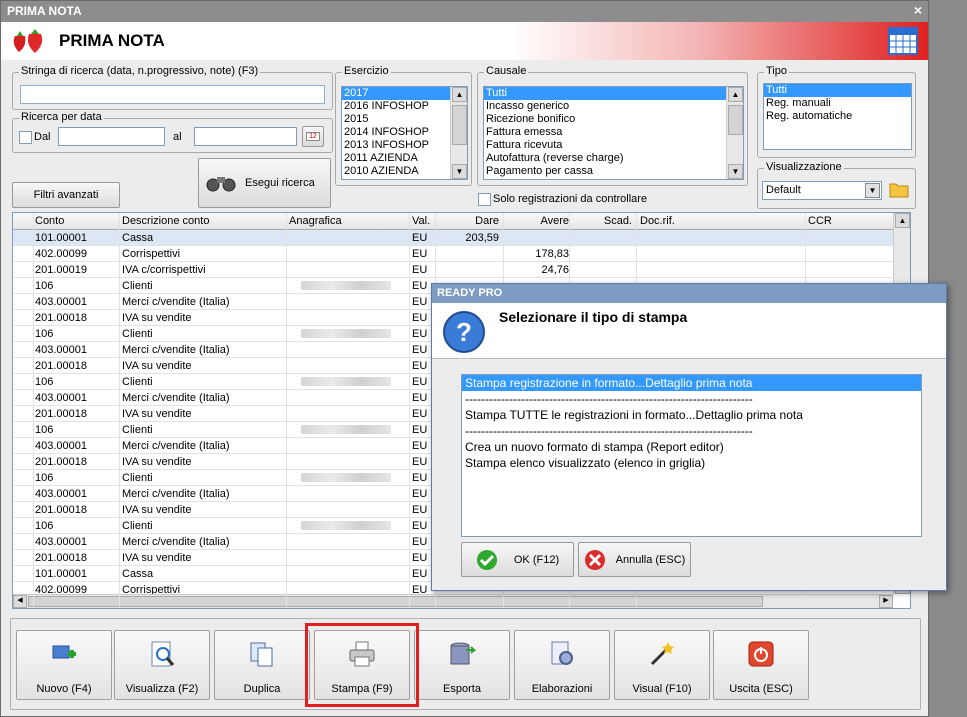 This screenshot has height=717, width=967. What do you see at coordinates (49, 221) in the screenshot?
I see `grid-column-header: Conto` at bounding box center [49, 221].